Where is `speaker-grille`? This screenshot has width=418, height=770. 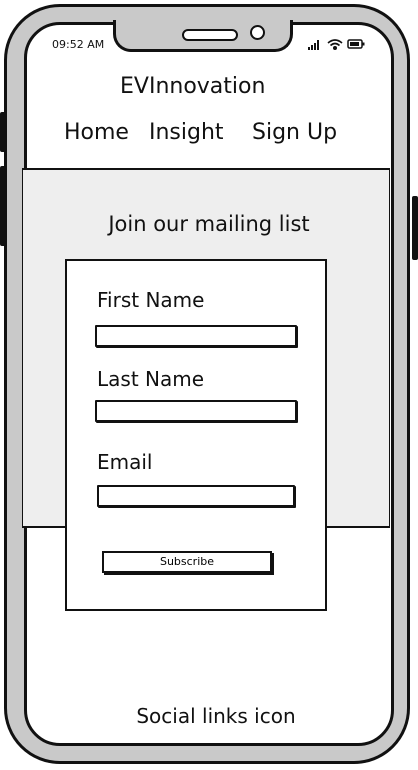
speaker-grille is located at coordinates (210, 35).